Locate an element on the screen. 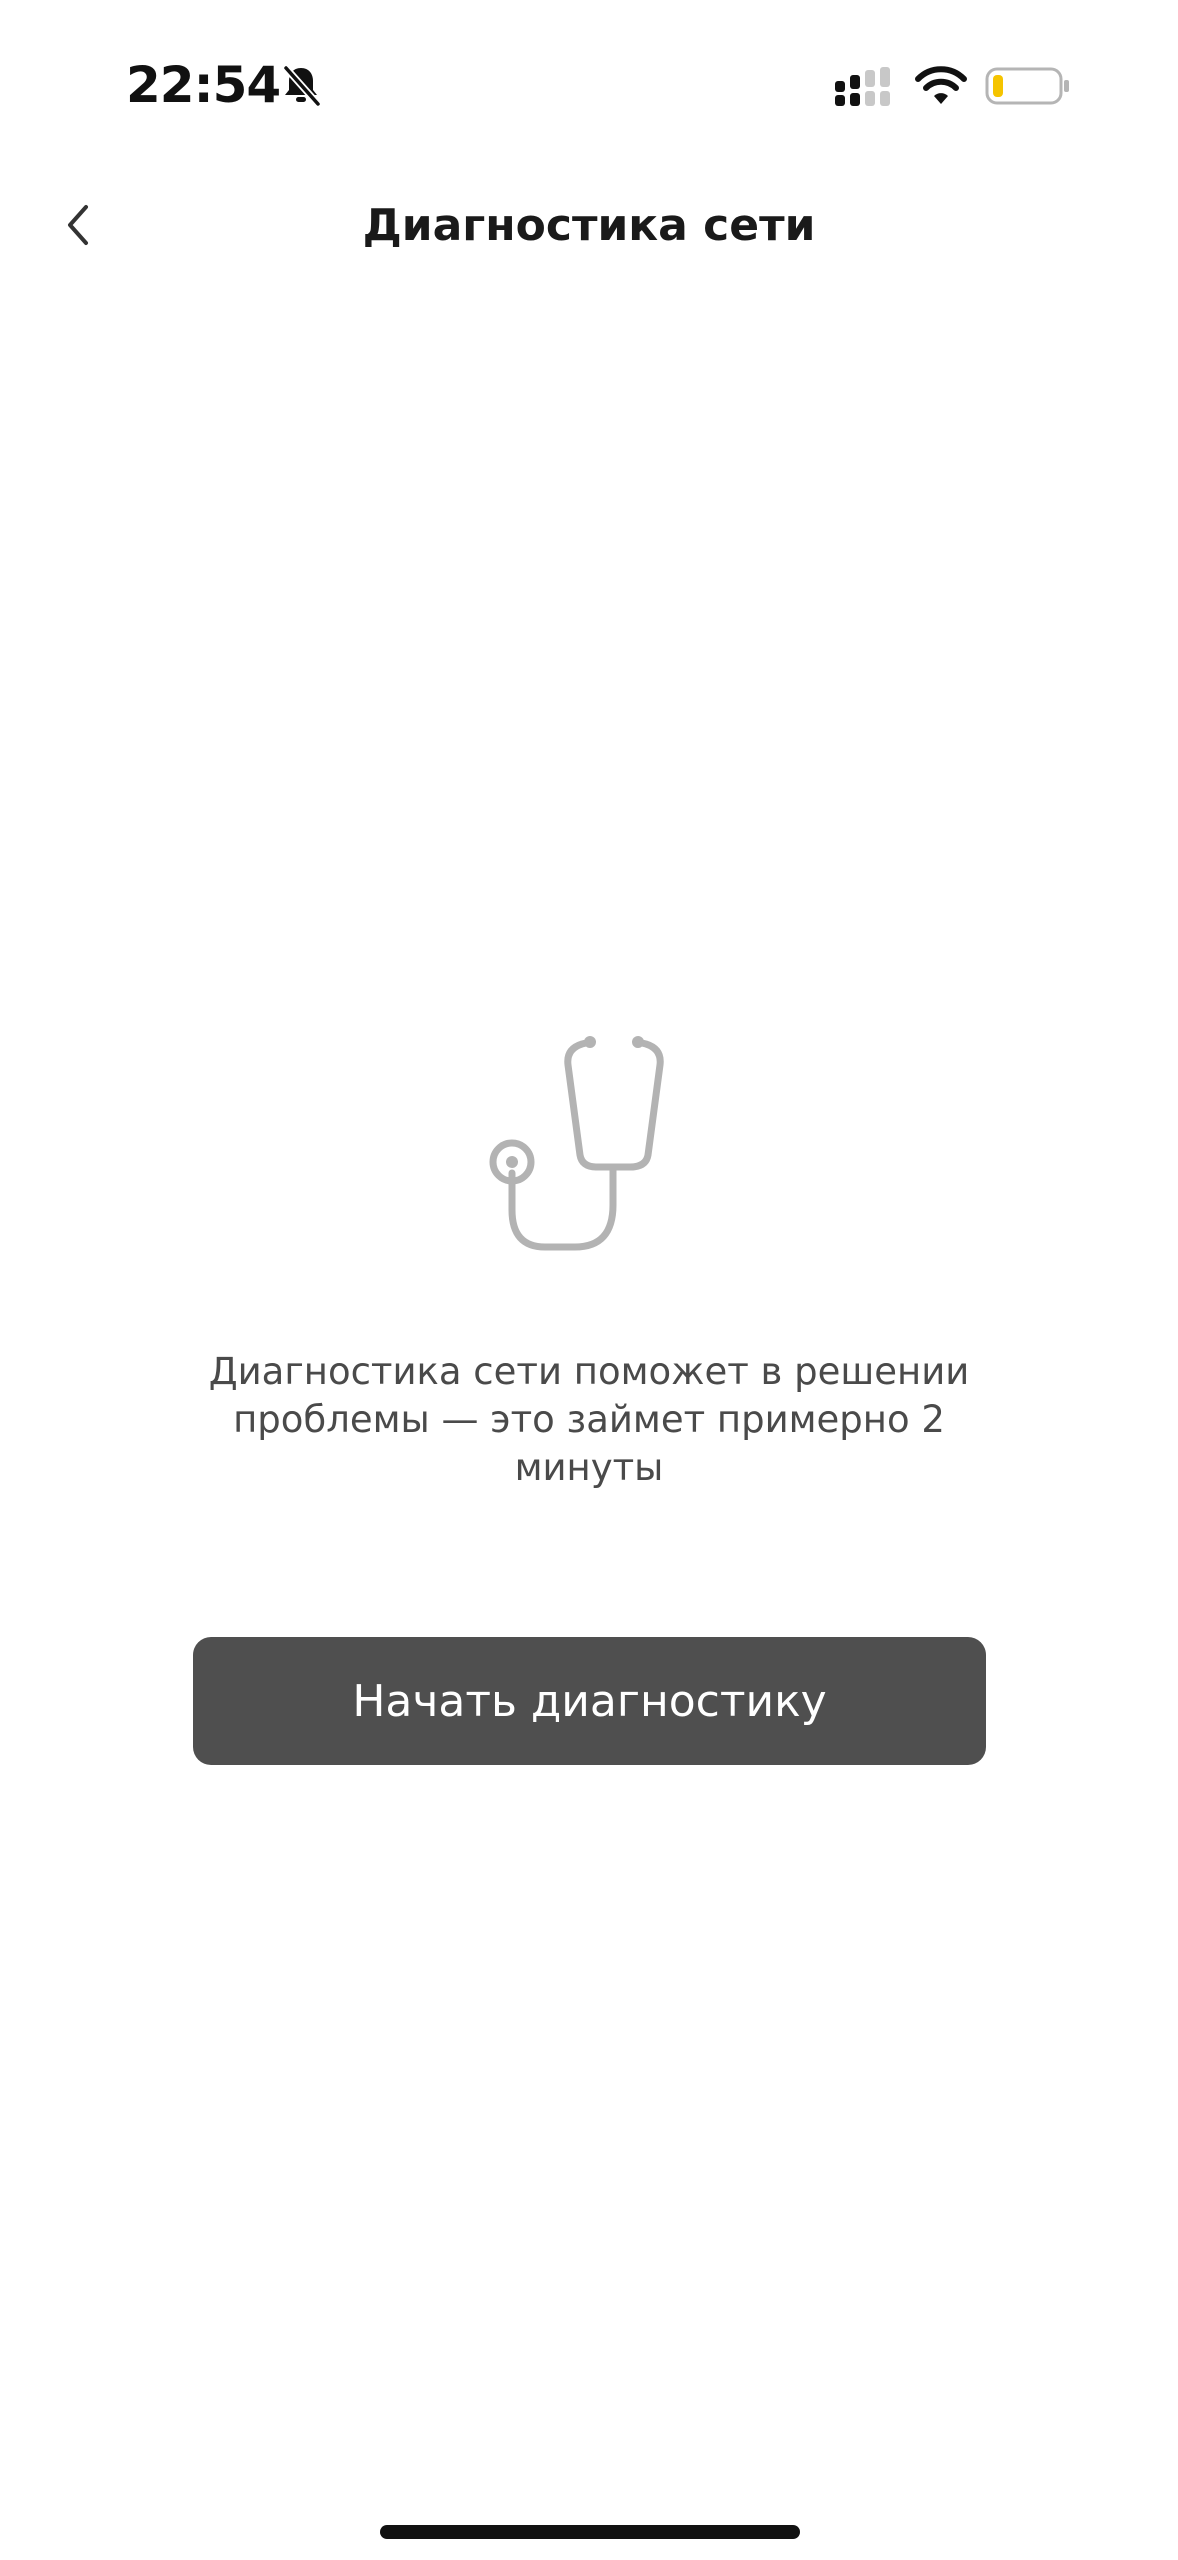 This screenshot has width=1178, height=2560. battery-low-icon is located at coordinates (1027, 86).